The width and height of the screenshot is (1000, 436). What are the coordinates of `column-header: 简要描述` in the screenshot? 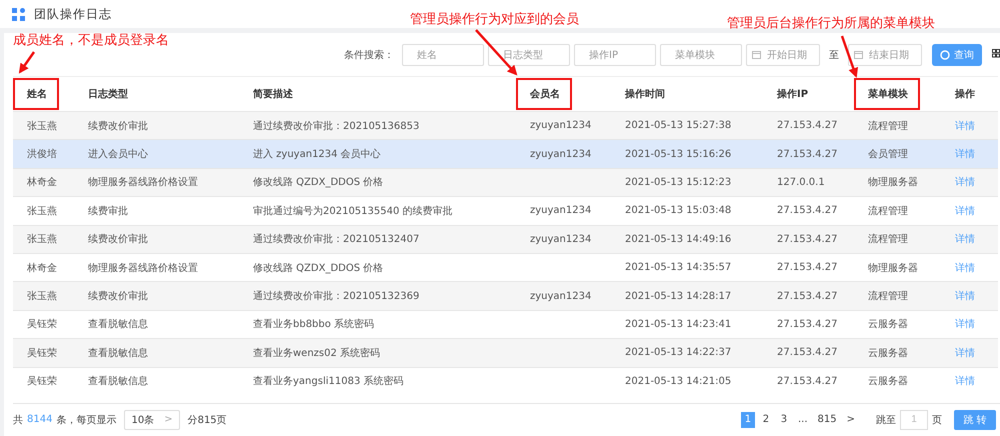 It's located at (273, 95).